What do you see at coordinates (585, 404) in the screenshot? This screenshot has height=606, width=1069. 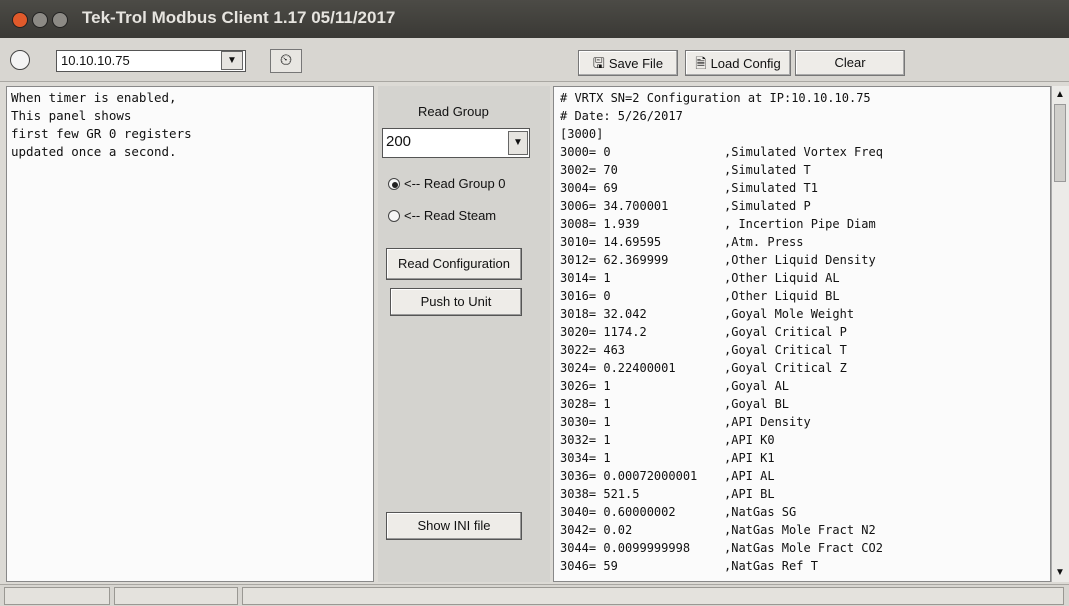 I see `config-register-value: 3028= 1` at bounding box center [585, 404].